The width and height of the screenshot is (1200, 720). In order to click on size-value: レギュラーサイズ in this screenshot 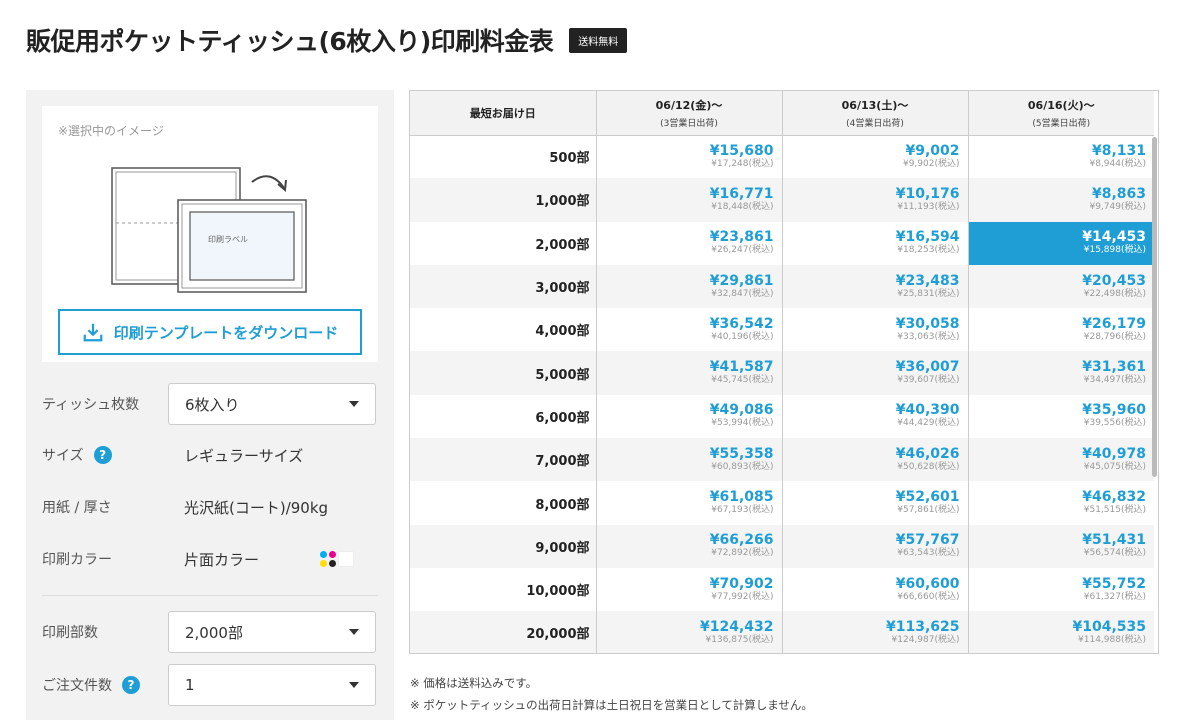, I will do `click(244, 455)`.